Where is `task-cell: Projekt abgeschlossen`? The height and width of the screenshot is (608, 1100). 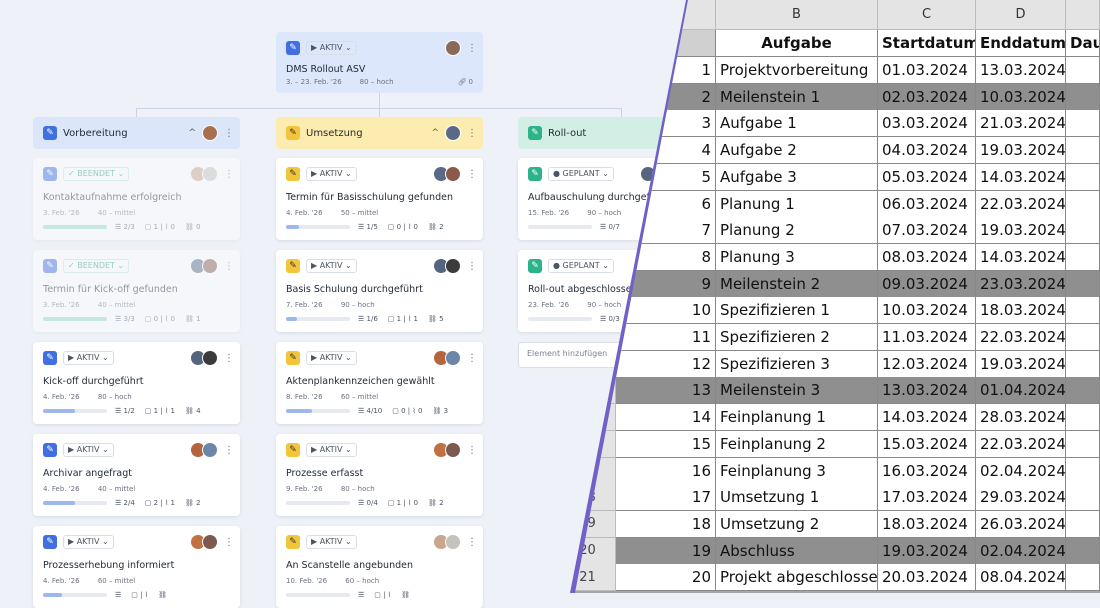
task-cell: Projekt abgeschlossen is located at coordinates (797, 578).